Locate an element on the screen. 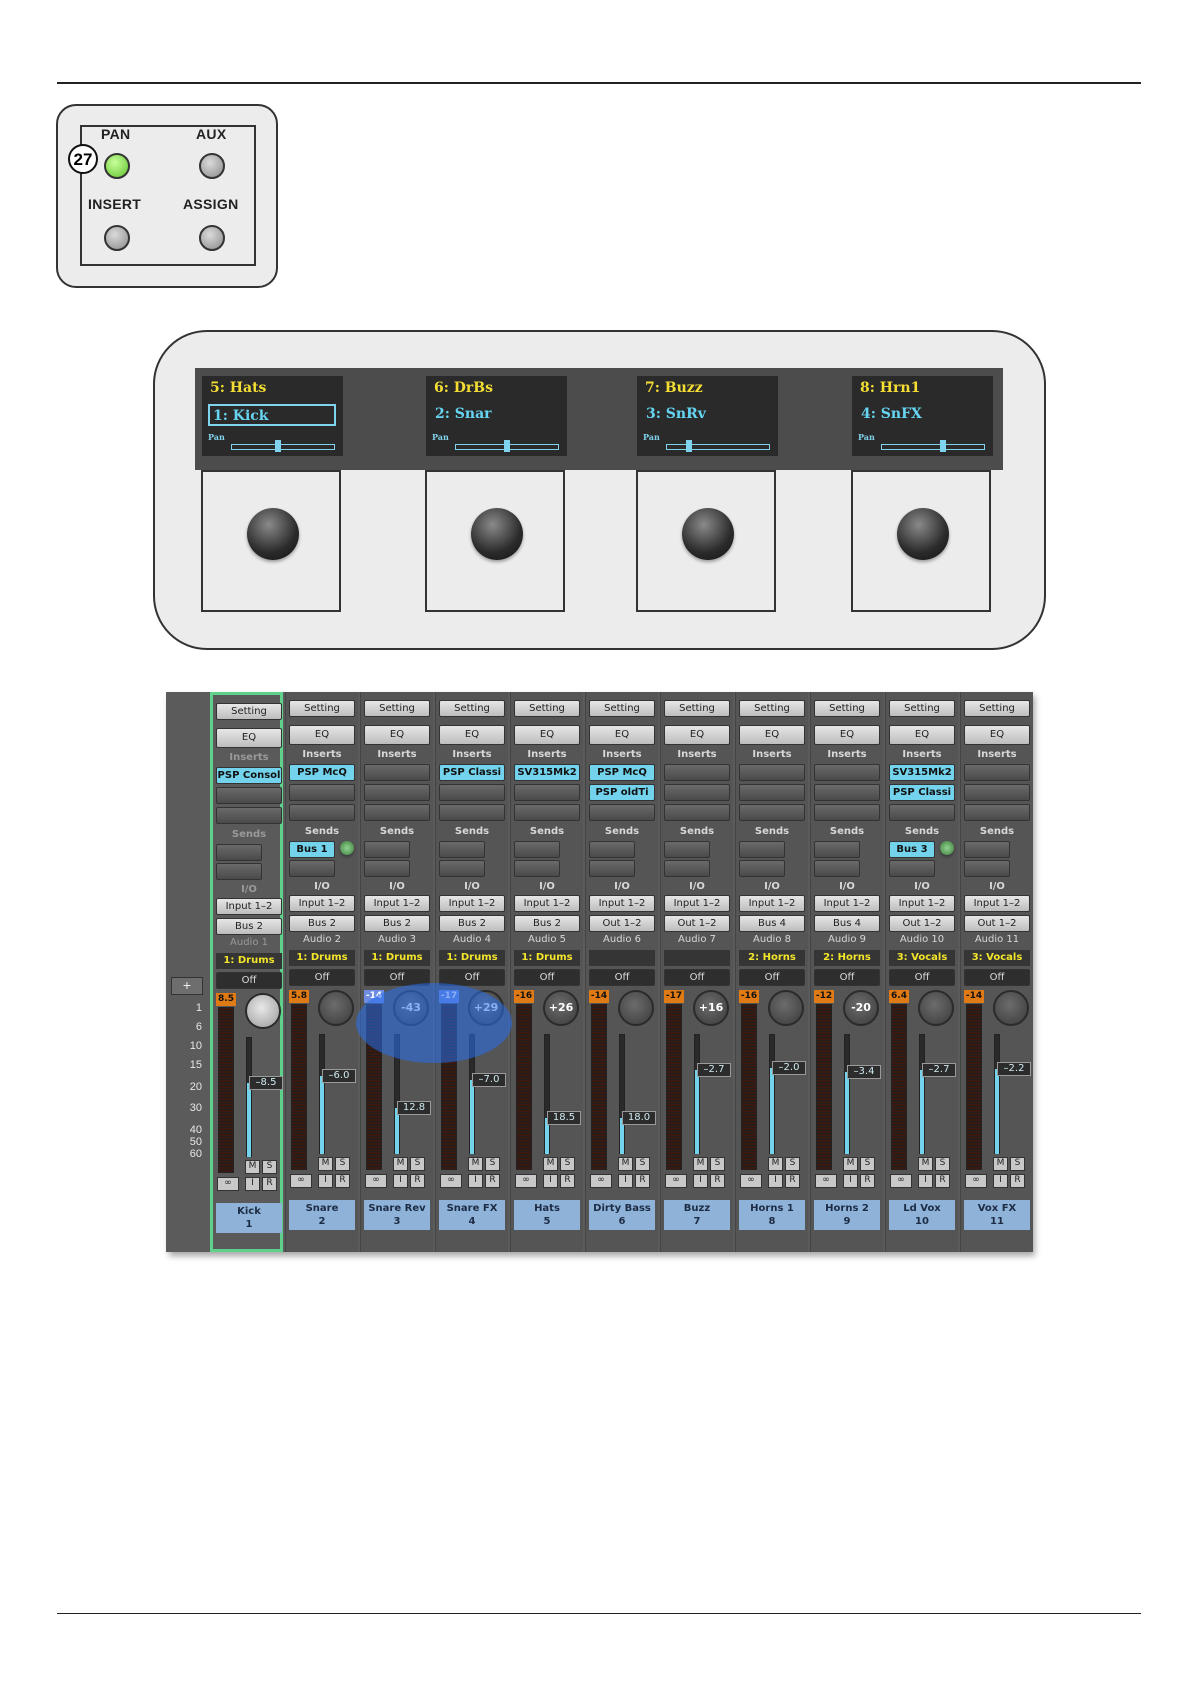 This screenshot has width=1191, height=1684. track-name: Snare FX 4 is located at coordinates (472, 1215).